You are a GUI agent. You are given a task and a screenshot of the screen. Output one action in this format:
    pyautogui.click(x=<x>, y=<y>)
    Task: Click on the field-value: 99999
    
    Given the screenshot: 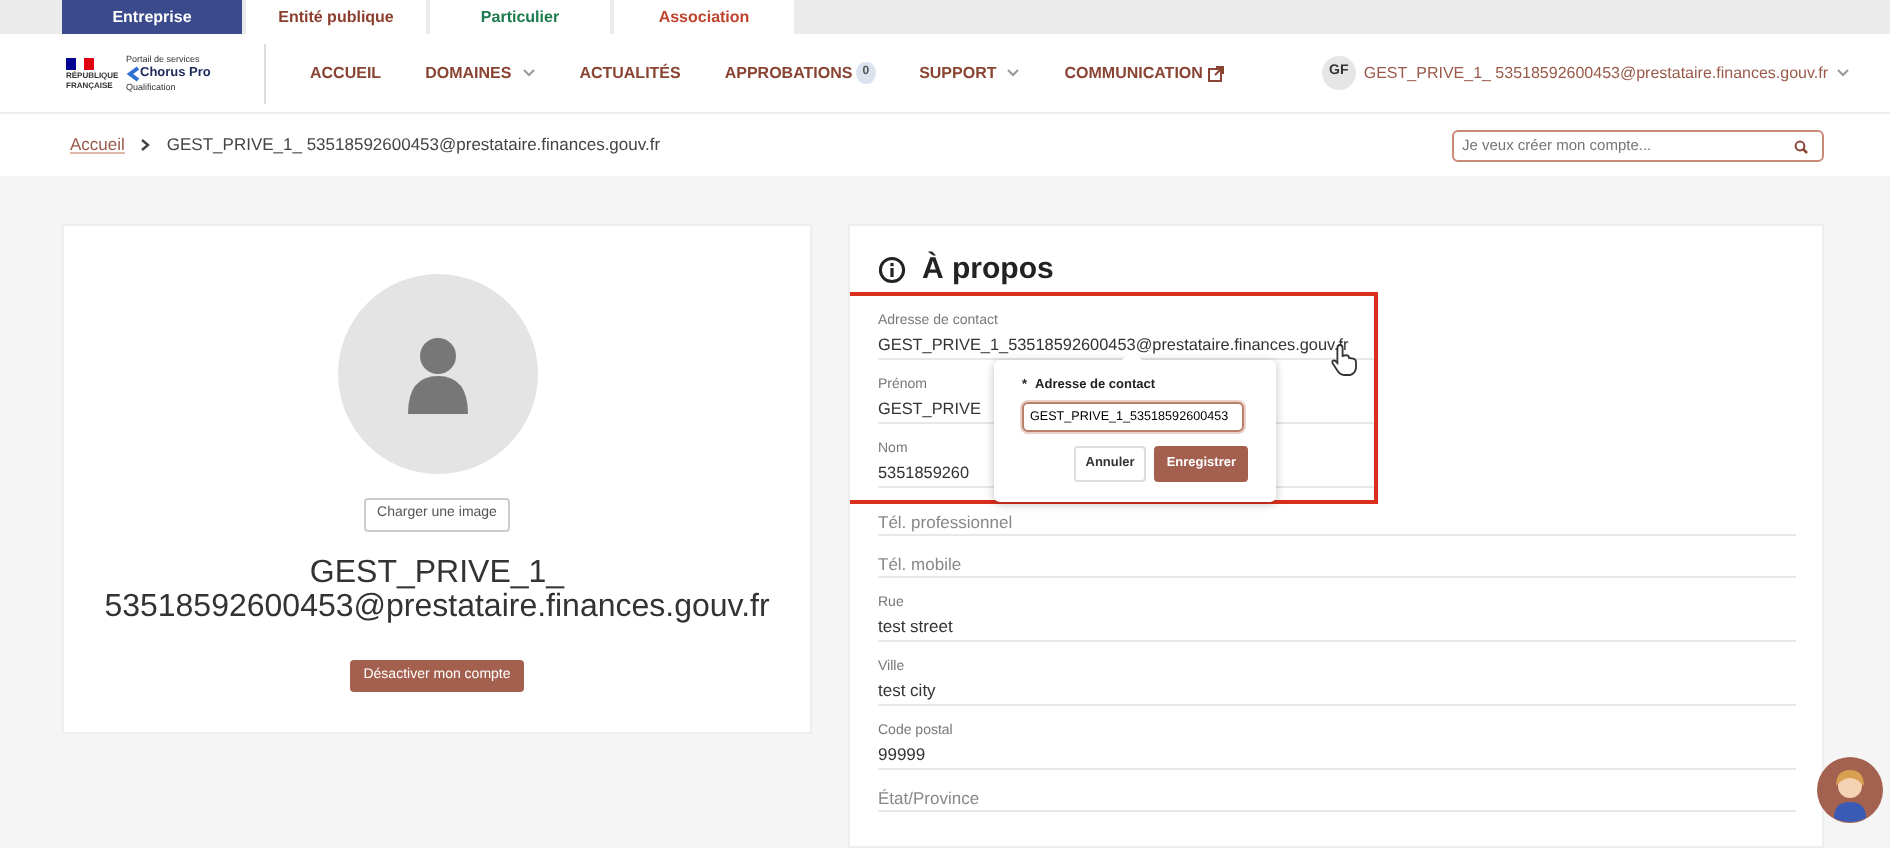 What is the action you would take?
    pyautogui.click(x=902, y=755)
    